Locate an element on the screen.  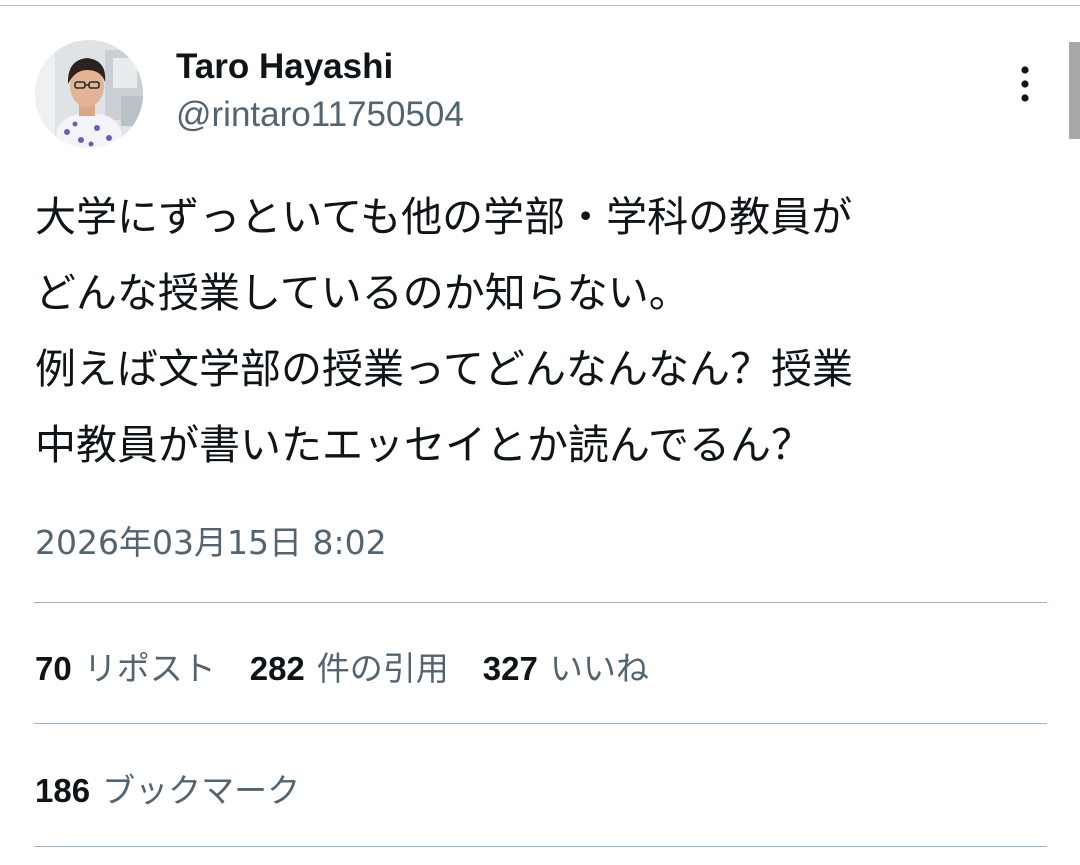
bookmarks-label: ブックマーク is located at coordinates (201, 790).